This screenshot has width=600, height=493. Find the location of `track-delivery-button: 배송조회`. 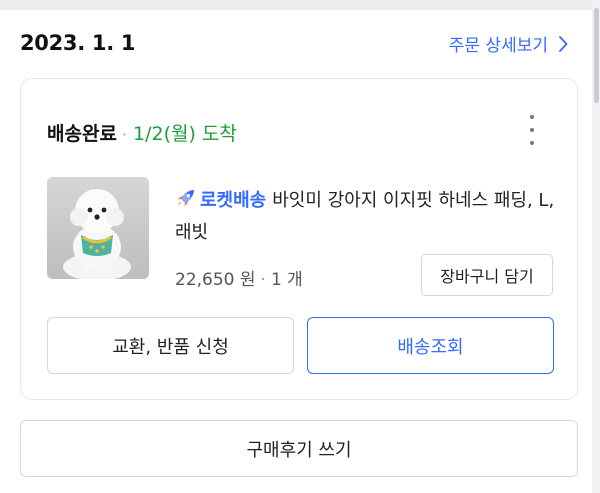

track-delivery-button: 배송조회 is located at coordinates (430, 345).